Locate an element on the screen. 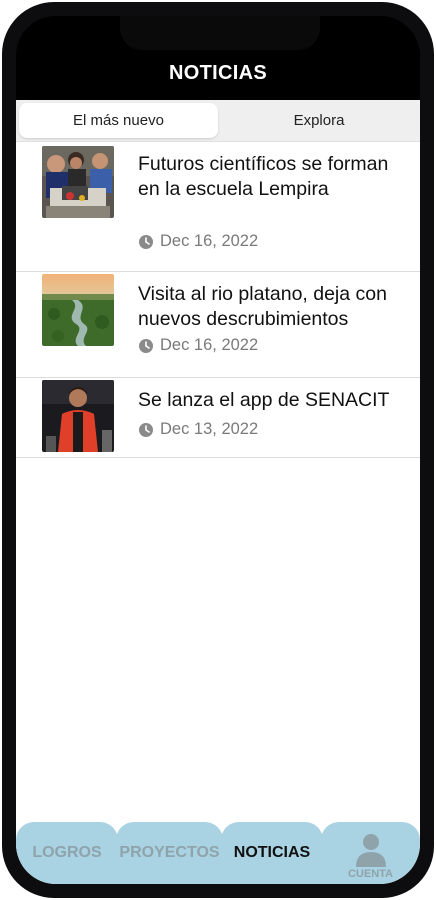 The image size is (436, 900). river-aerial-photo is located at coordinates (78, 310).